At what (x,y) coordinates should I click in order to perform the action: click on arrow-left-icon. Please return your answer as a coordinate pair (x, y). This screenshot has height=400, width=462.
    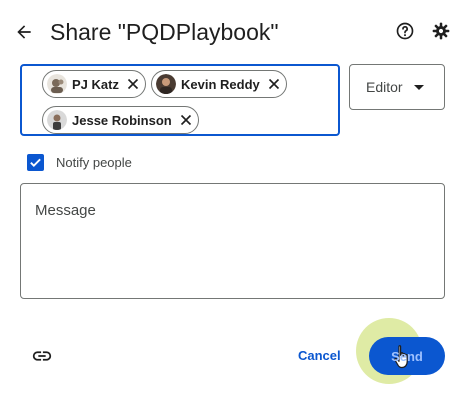
    Looking at the image, I should click on (24, 32).